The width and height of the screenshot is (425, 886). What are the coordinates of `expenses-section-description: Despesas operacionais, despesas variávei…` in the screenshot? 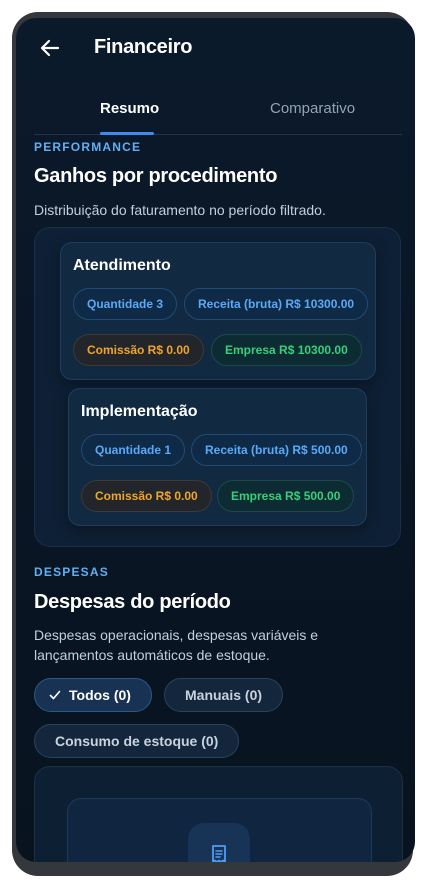 It's located at (176, 645).